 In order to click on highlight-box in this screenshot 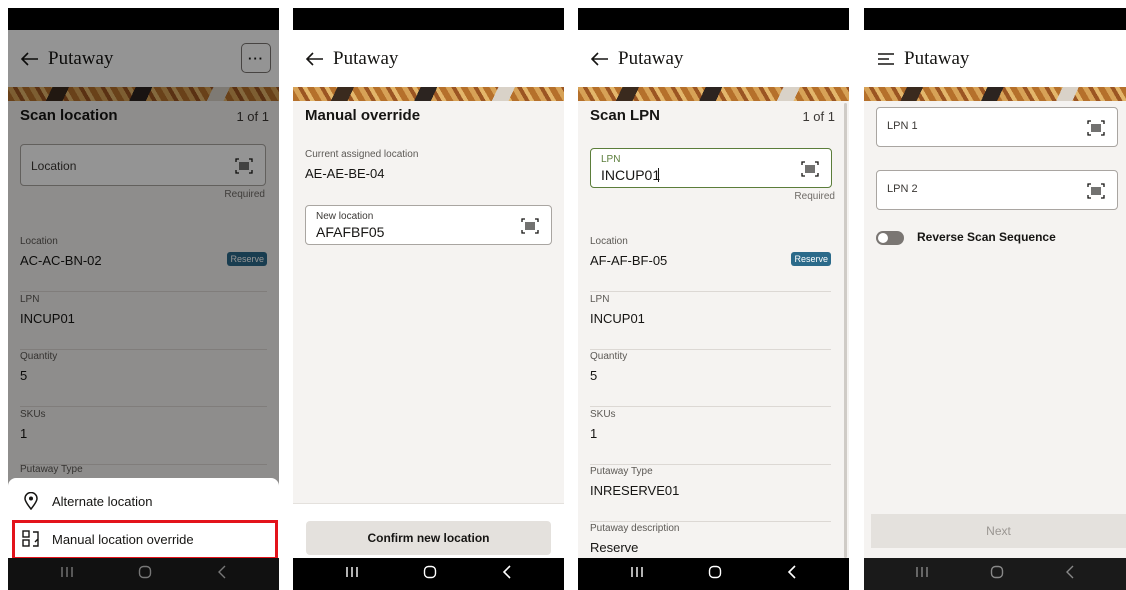, I will do `click(145, 540)`.